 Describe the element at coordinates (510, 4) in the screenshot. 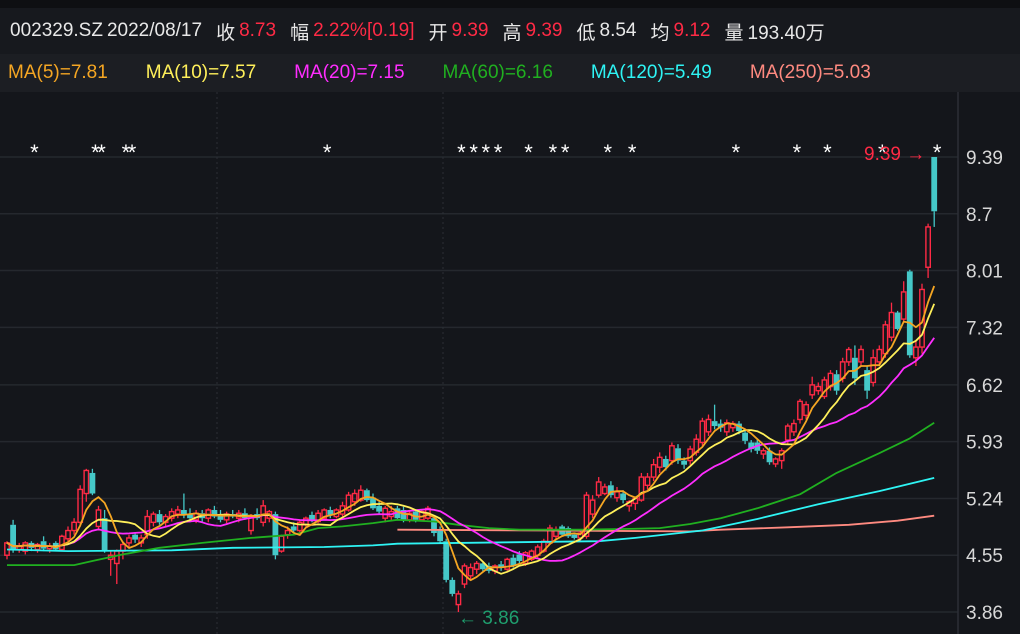

I see `top-strip` at that location.